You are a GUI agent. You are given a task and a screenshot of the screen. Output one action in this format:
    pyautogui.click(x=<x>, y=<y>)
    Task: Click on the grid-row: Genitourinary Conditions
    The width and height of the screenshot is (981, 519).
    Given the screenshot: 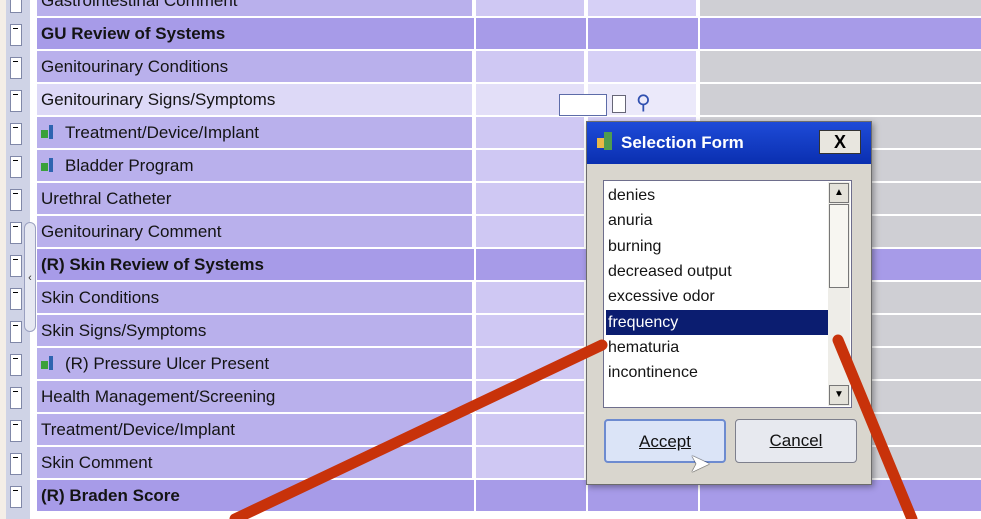 What is the action you would take?
    pyautogui.click(x=509, y=67)
    